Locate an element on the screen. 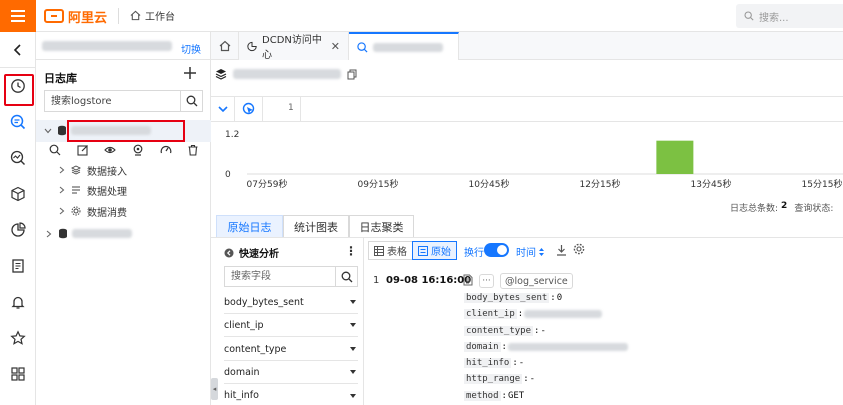 The height and width of the screenshot is (405, 843). log-field-key: hit_info is located at coordinates (488, 363).